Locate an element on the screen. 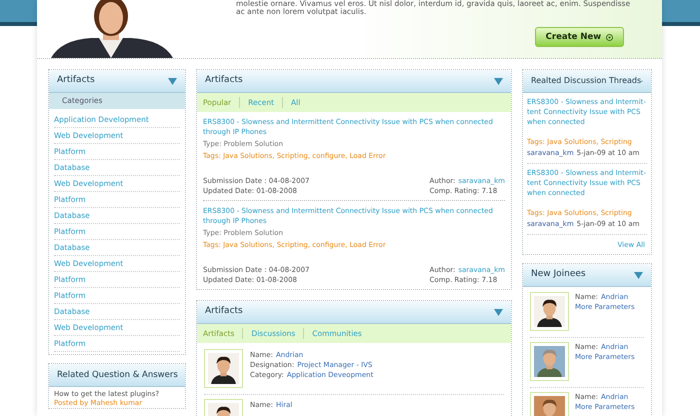 Image resolution: width=700 pixels, height=416 pixels. panel-title: Realted Discussion Threads is located at coordinates (586, 81).